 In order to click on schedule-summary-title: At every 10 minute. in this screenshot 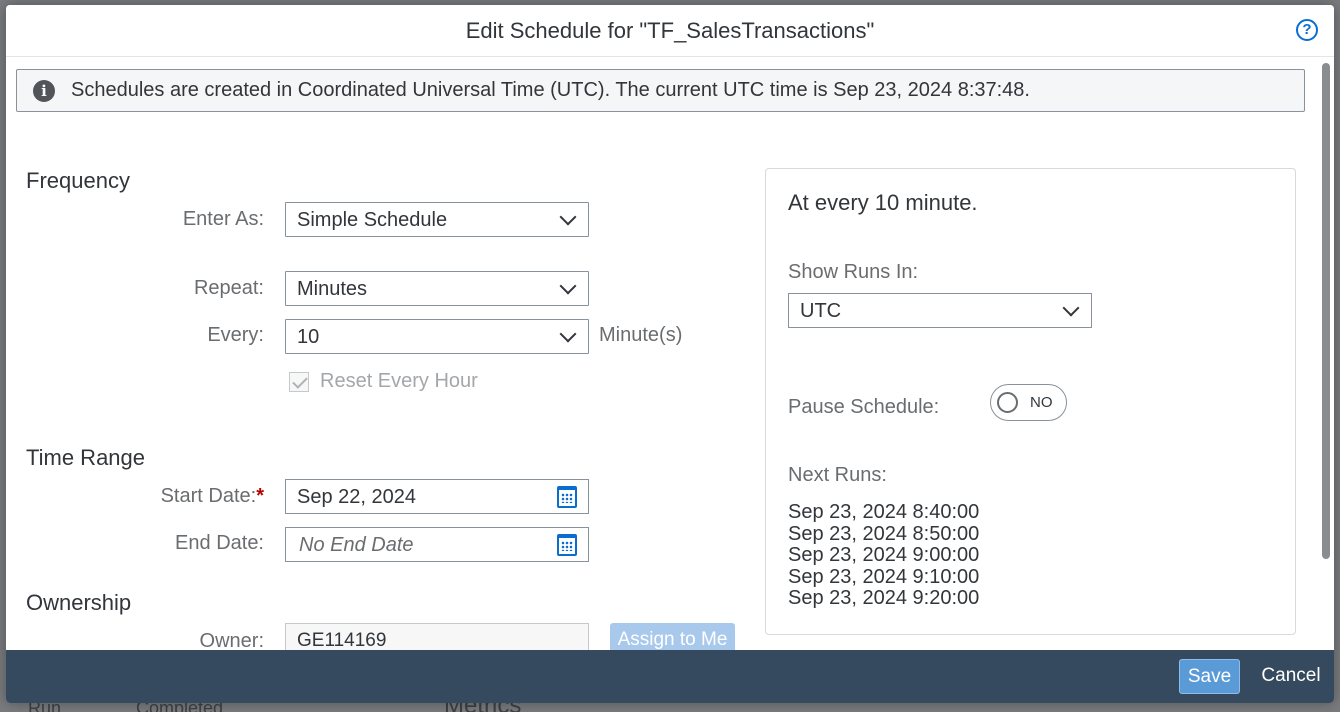, I will do `click(883, 202)`.